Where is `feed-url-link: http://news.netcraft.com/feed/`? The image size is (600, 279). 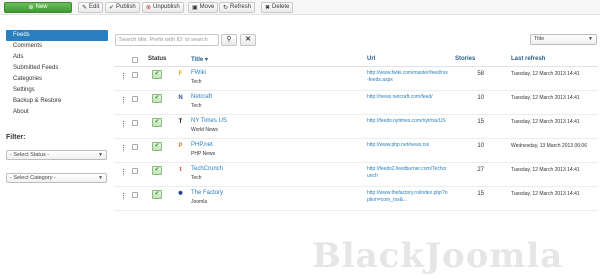 feed-url-link: http://news.netcraft.com/feed/ is located at coordinates (408, 97).